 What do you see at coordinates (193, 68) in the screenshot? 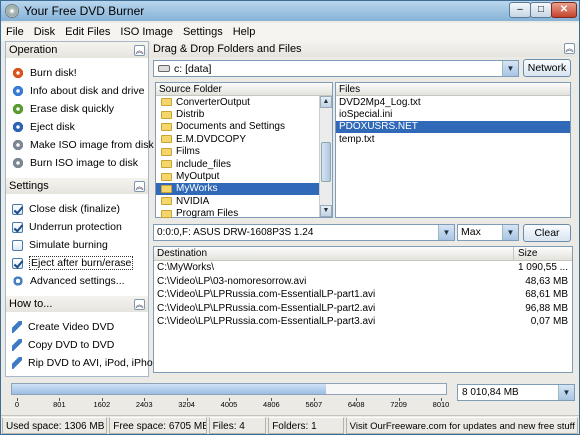
I see `drive-value: c: [data]` at bounding box center [193, 68].